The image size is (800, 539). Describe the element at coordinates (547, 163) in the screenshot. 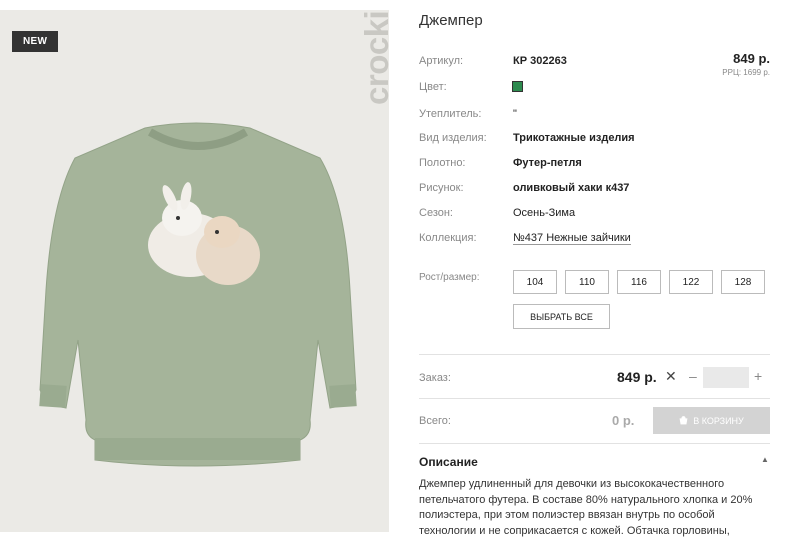

I see `fabric-value: Футер-петля` at that location.